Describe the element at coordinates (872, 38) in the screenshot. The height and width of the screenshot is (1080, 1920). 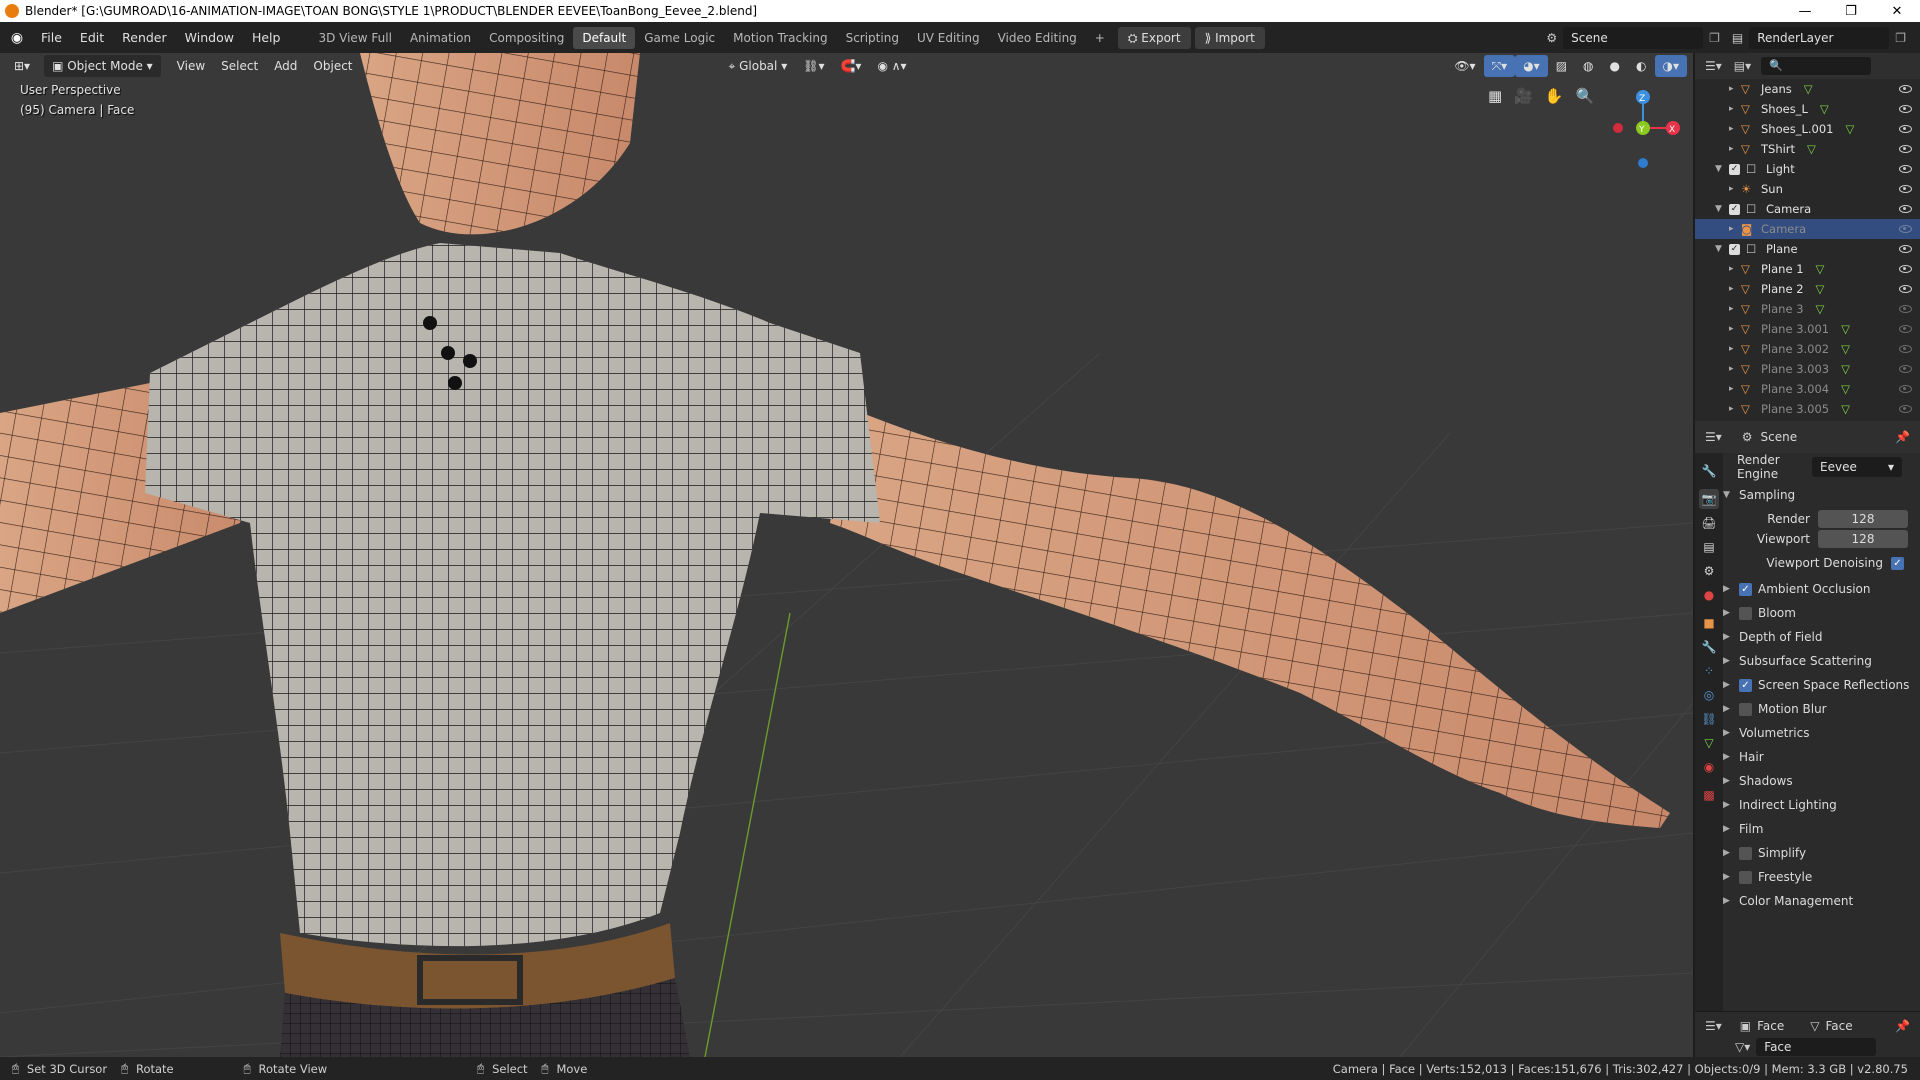
I see `tab-scripting: Scripting` at that location.